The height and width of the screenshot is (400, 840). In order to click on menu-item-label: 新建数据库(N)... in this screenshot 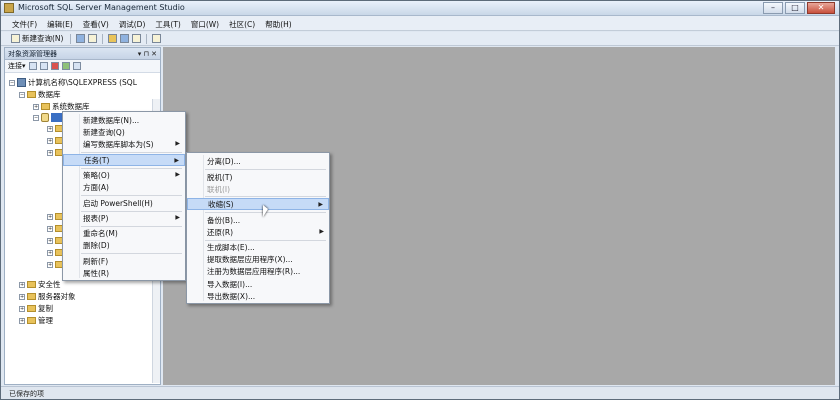, I will do `click(111, 120)`.